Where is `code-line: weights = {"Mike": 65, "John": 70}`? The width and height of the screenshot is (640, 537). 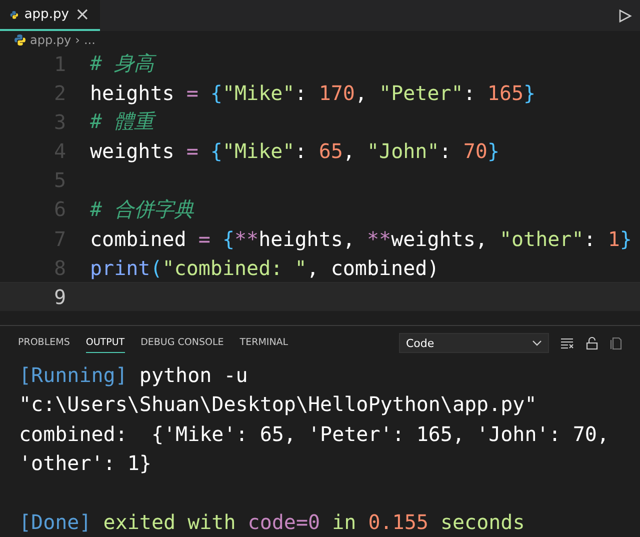
code-line: weights = {"Mike": 65, "John": 70} is located at coordinates (295, 151).